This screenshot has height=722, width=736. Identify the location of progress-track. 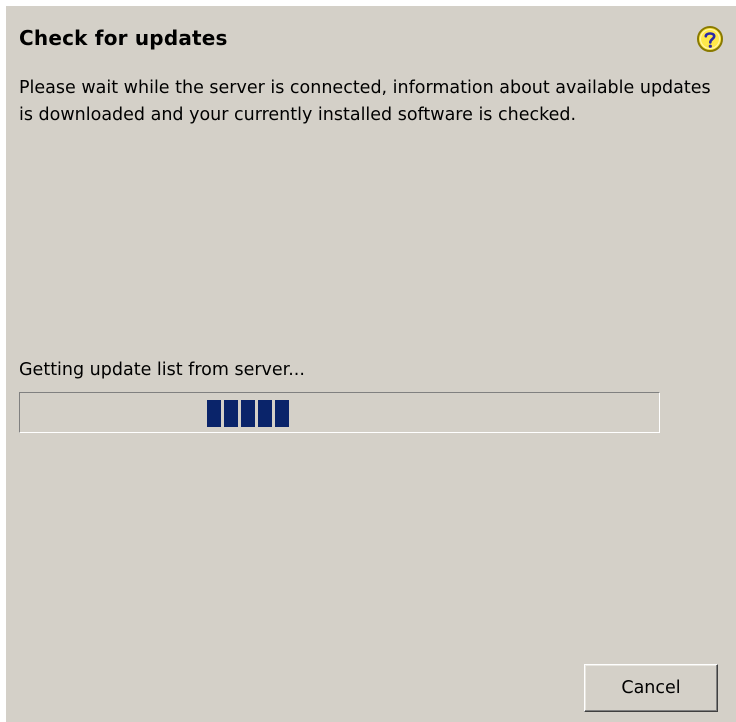
(339, 412).